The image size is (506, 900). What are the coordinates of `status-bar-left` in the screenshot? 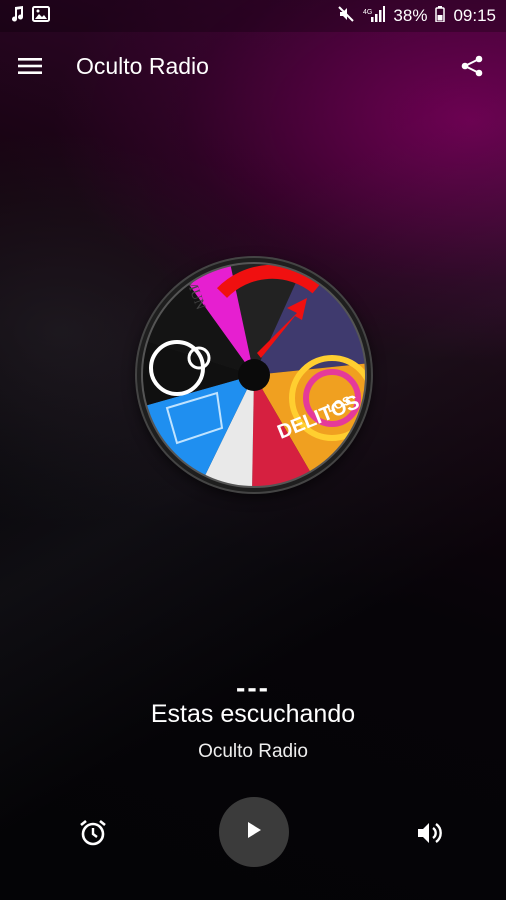 It's located at (30, 16).